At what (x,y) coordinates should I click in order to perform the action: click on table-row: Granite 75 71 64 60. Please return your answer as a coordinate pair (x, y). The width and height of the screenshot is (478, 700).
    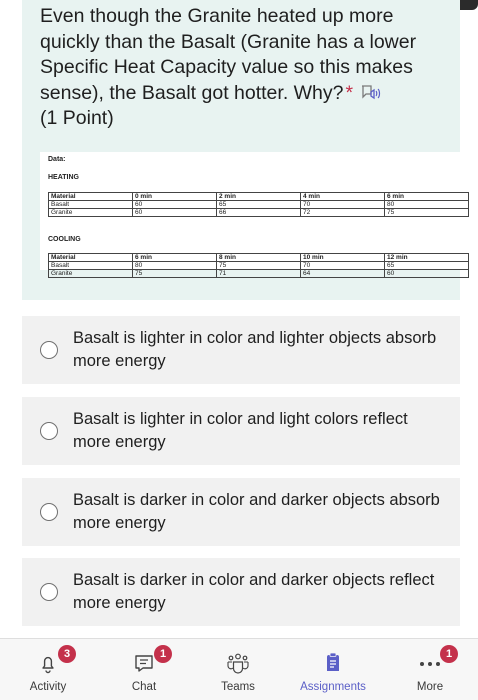
    Looking at the image, I should click on (258, 273).